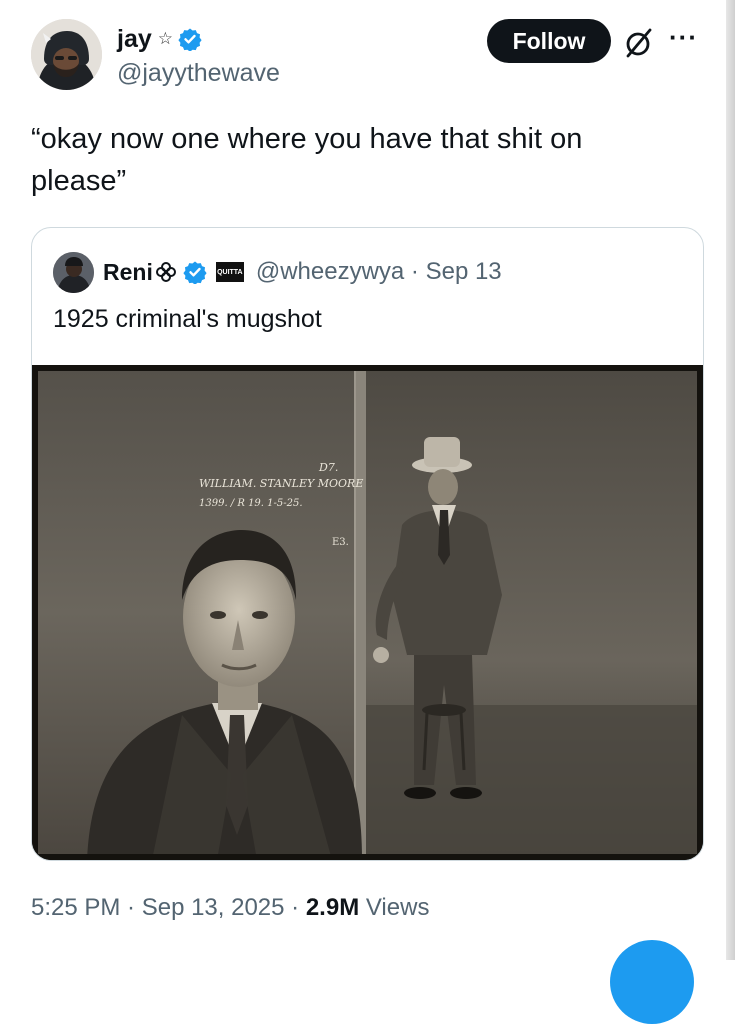 The image size is (735, 1024). I want to click on author-name-row: jay ☆, so click(159, 39).